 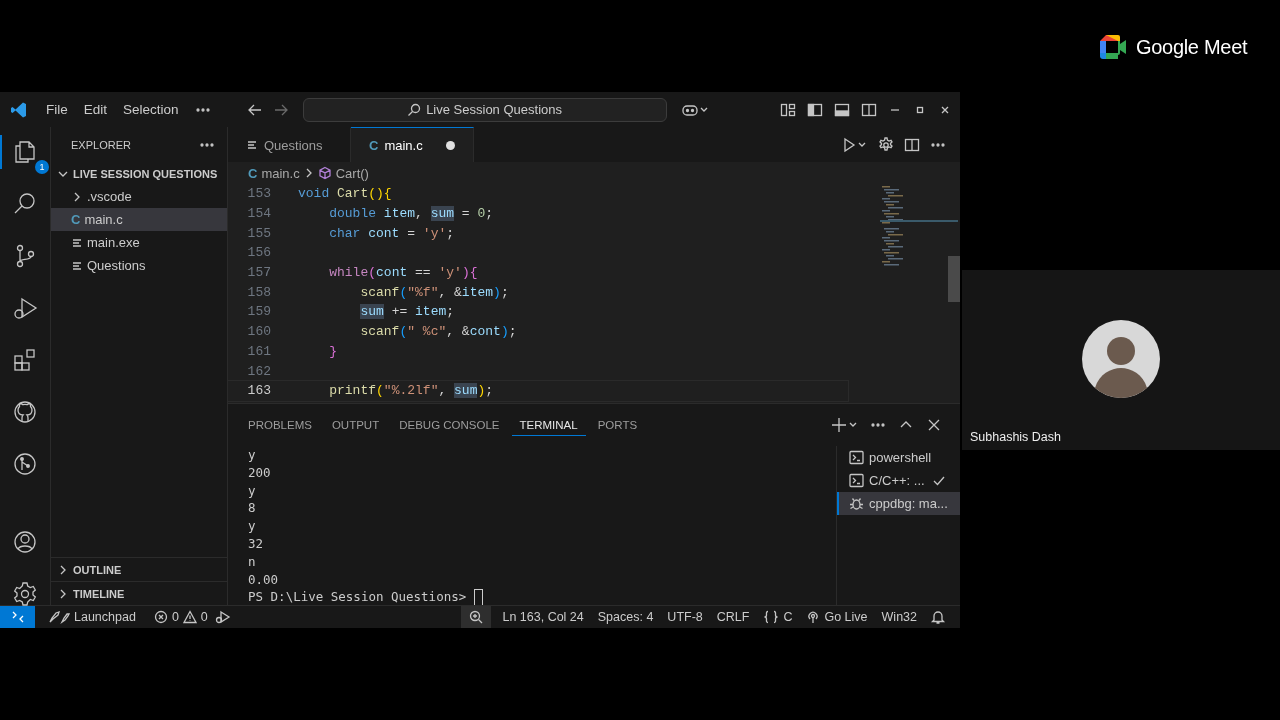 I want to click on panel-tab: PORTS, so click(x=617, y=425).